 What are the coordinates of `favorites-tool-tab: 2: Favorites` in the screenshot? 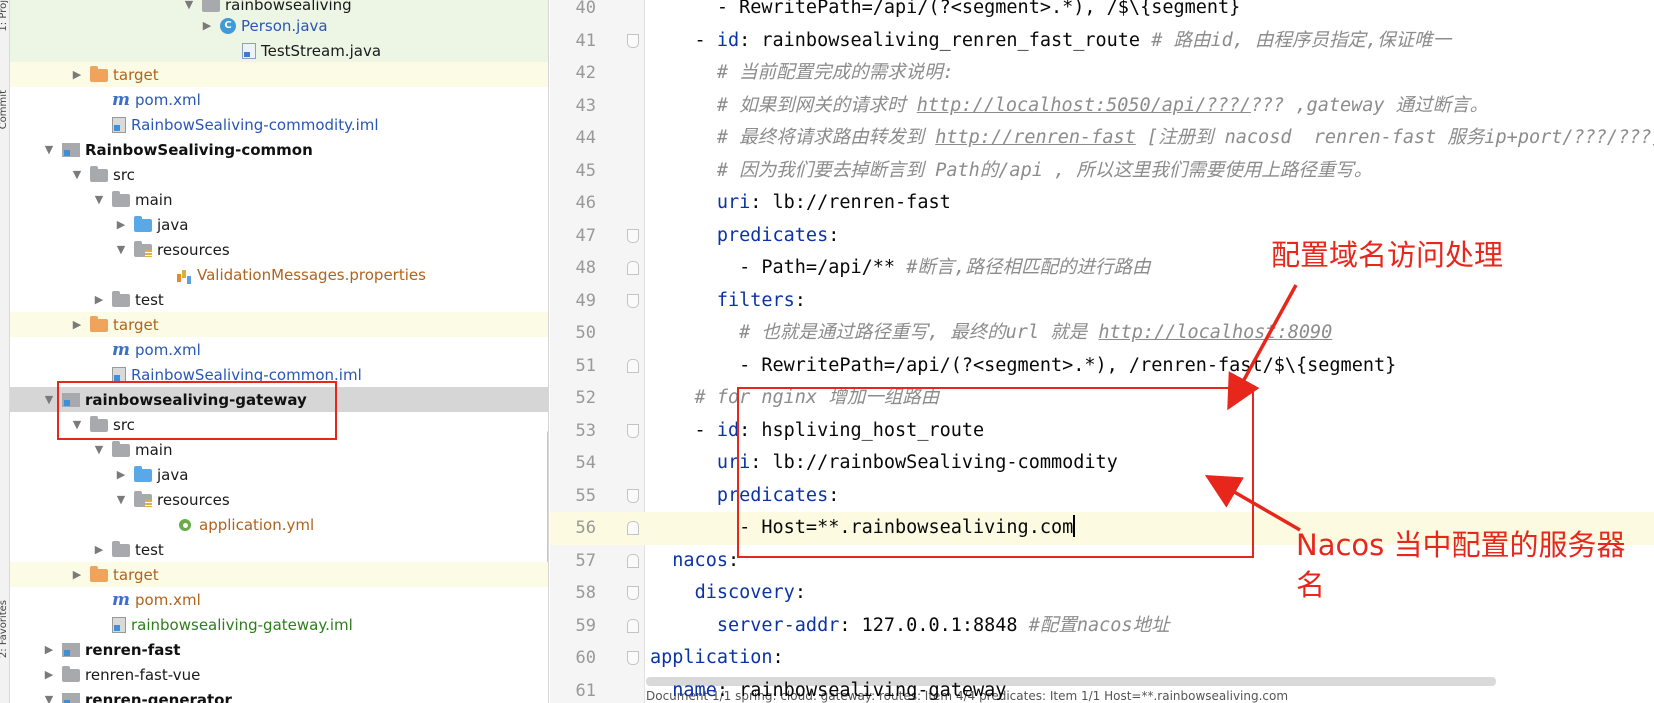 It's located at (4, 629).